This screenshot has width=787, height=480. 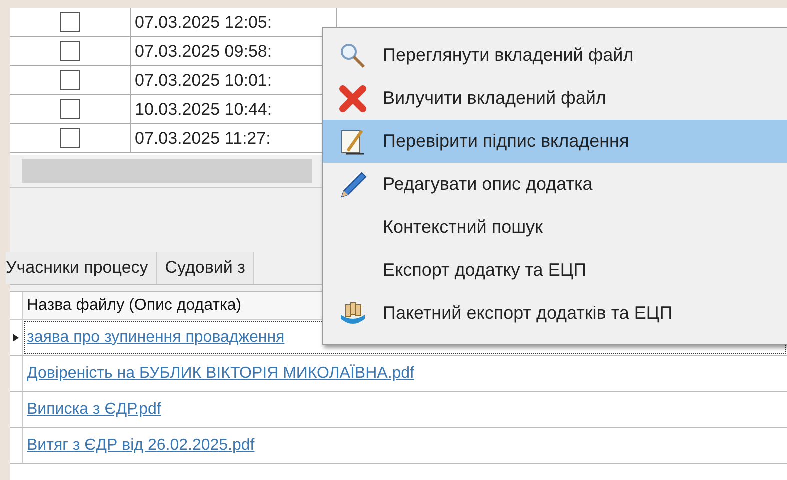 What do you see at coordinates (156, 337) in the screenshot?
I see `file-link: заява про зупинення провадження` at bounding box center [156, 337].